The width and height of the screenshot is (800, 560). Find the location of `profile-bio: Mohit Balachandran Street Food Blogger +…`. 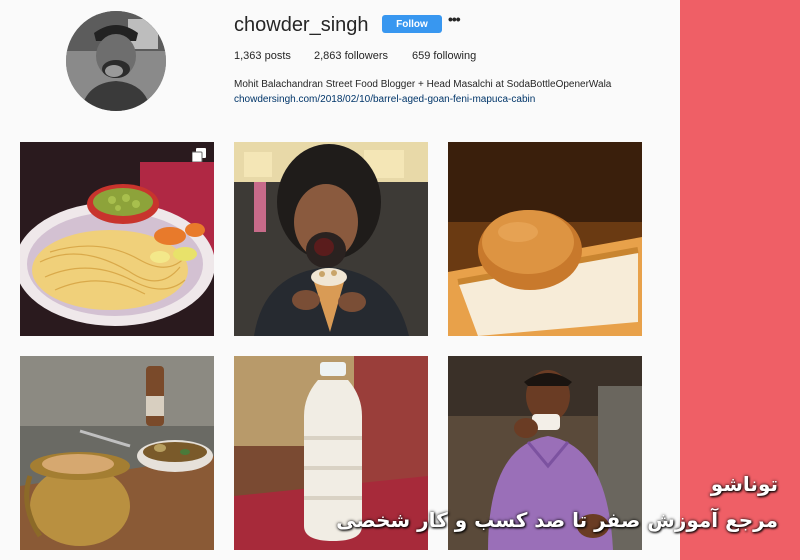

profile-bio: Mohit Balachandran Street Food Blogger +… is located at coordinates (423, 84).